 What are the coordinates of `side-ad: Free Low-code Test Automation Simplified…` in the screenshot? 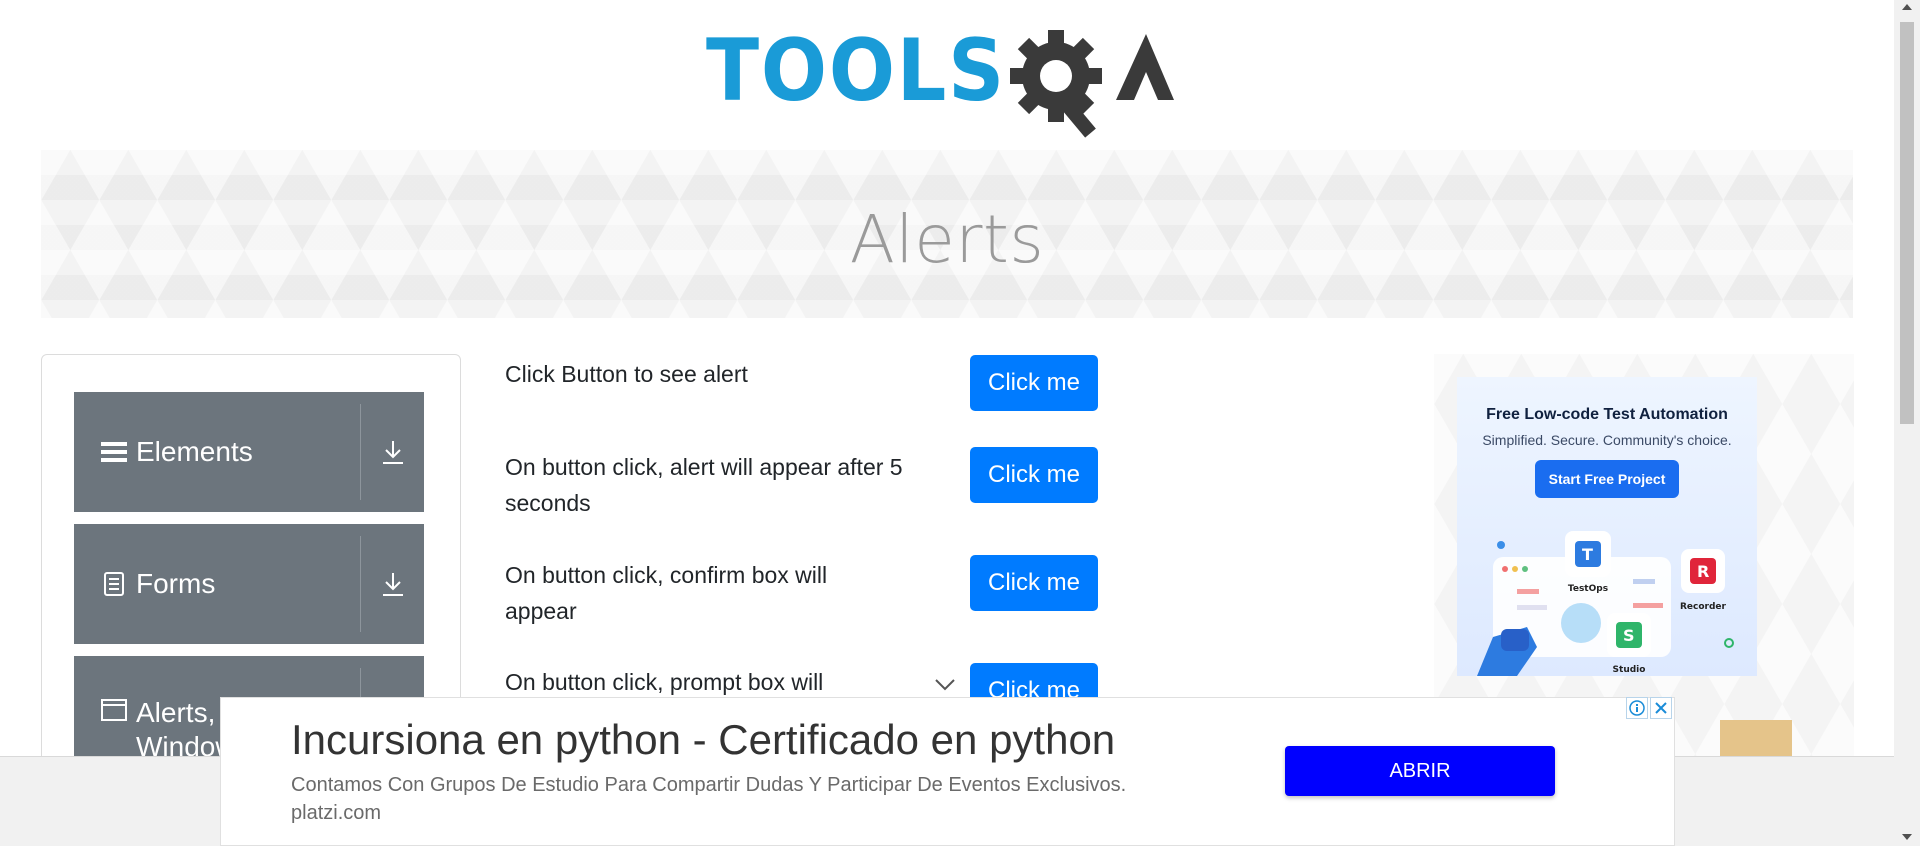 It's located at (1607, 526).